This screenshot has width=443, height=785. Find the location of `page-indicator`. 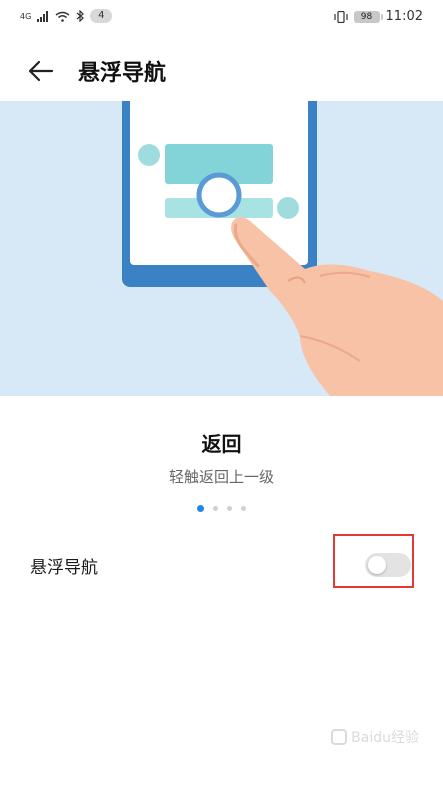

page-indicator is located at coordinates (221, 508).